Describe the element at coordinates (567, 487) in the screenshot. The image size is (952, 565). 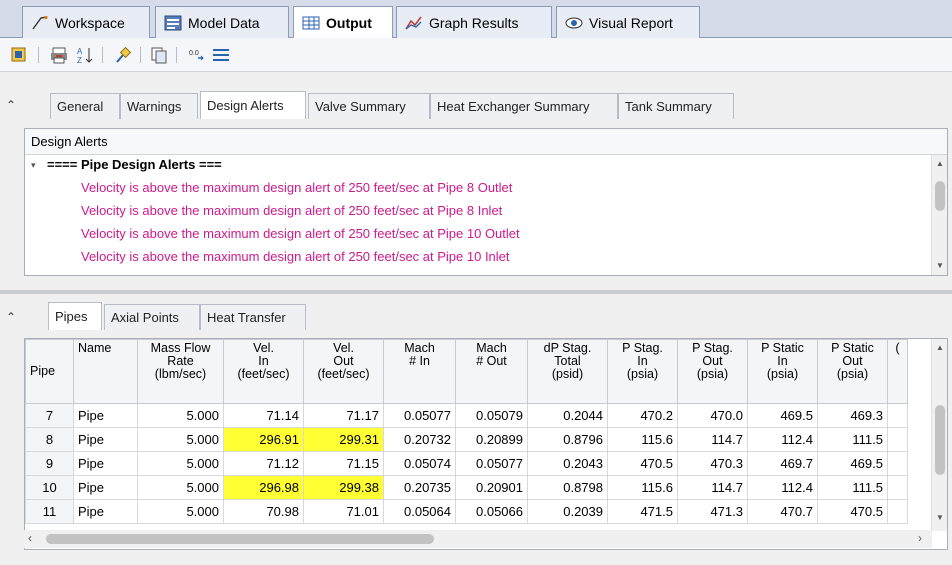
I see `table-cell: 0.8798` at that location.